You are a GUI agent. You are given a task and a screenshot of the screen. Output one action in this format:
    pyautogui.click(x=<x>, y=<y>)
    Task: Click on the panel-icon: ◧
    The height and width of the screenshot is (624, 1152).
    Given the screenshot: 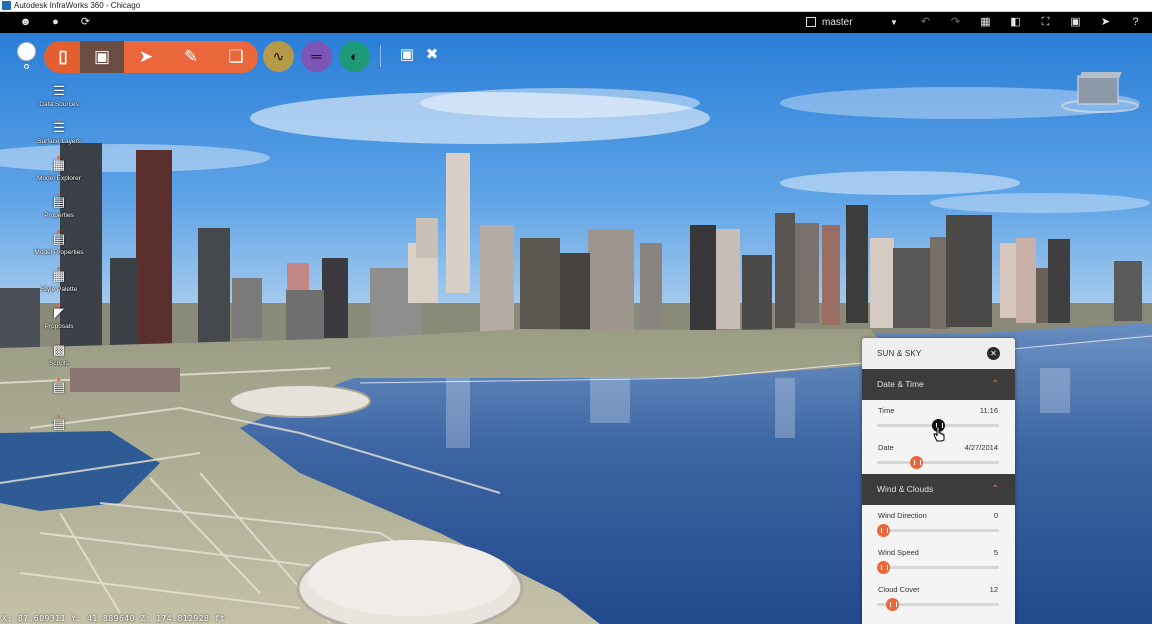 What is the action you would take?
    pyautogui.click(x=1015, y=22)
    